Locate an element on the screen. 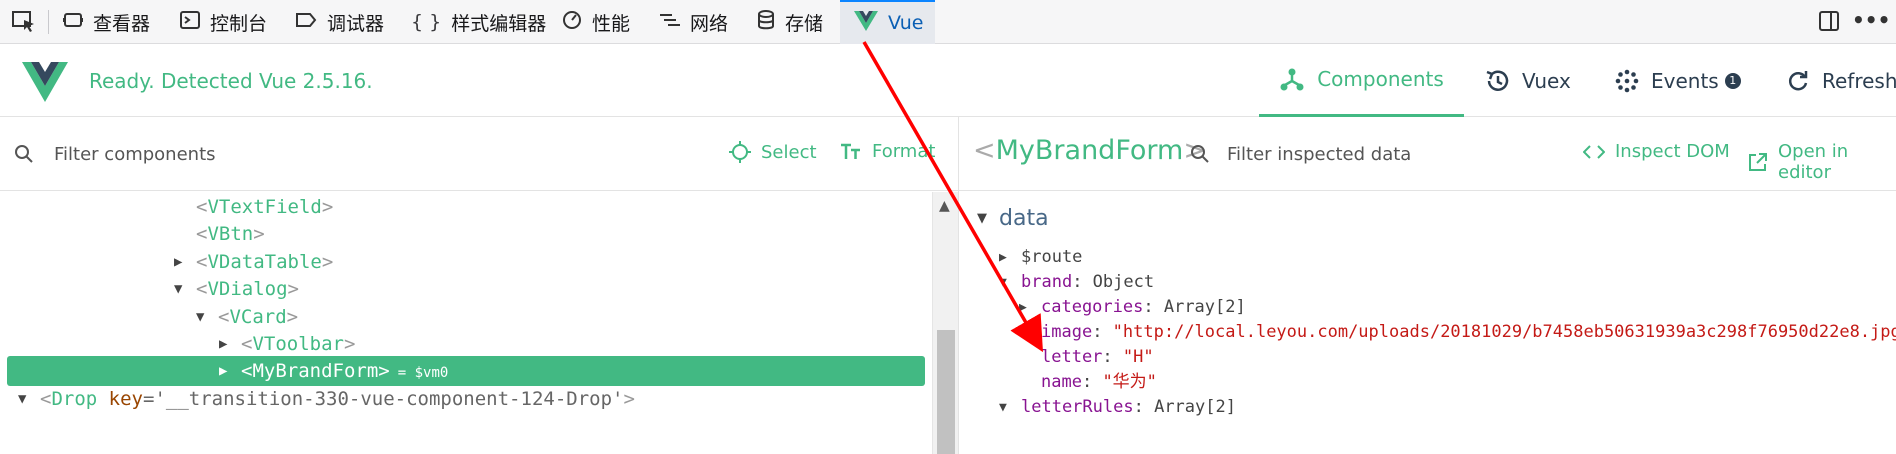  tab-label: 查看器 is located at coordinates (122, 23).